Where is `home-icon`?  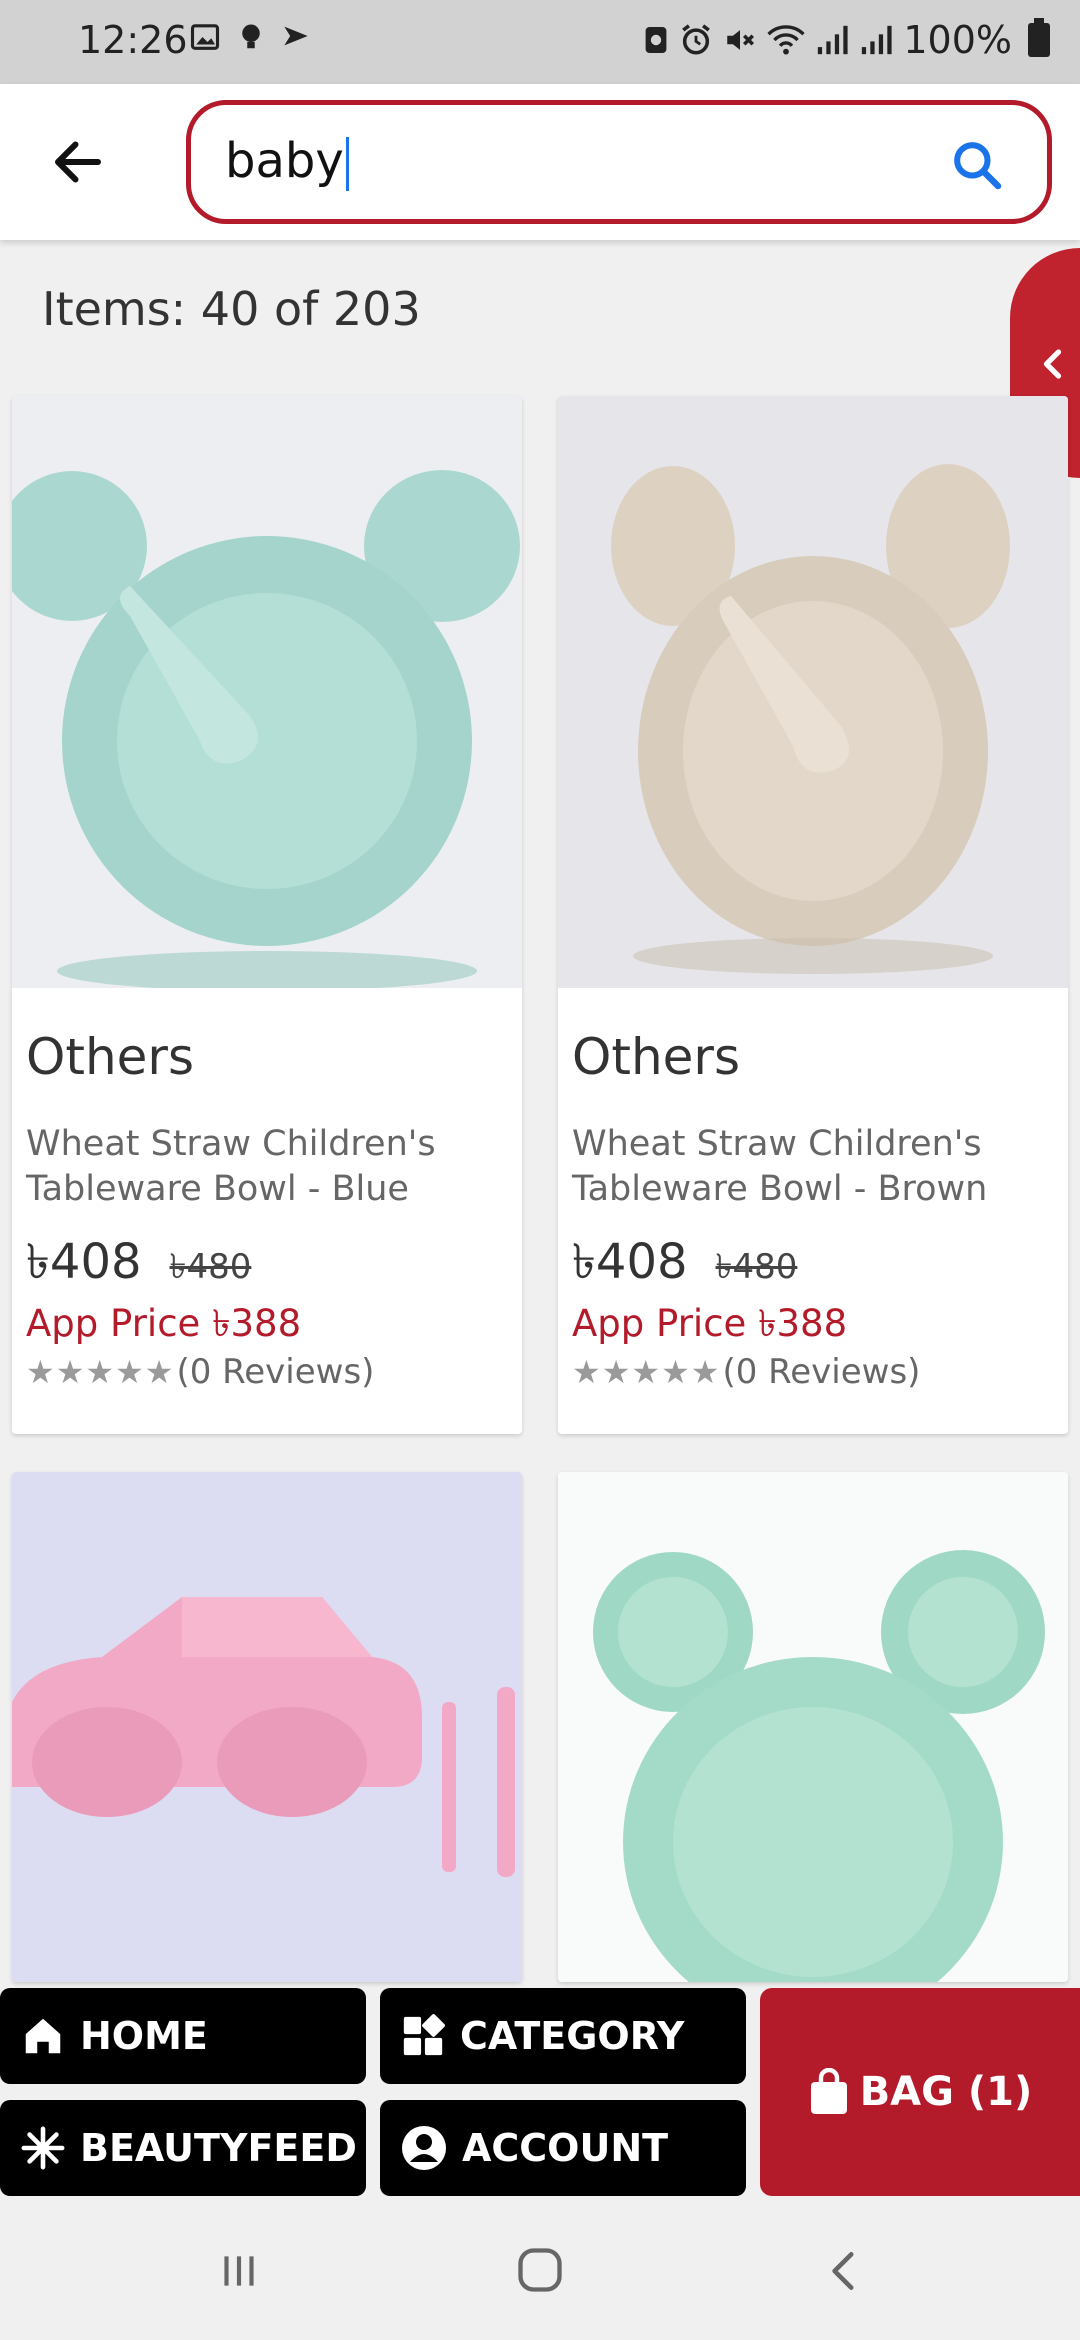 home-icon is located at coordinates (43, 2036).